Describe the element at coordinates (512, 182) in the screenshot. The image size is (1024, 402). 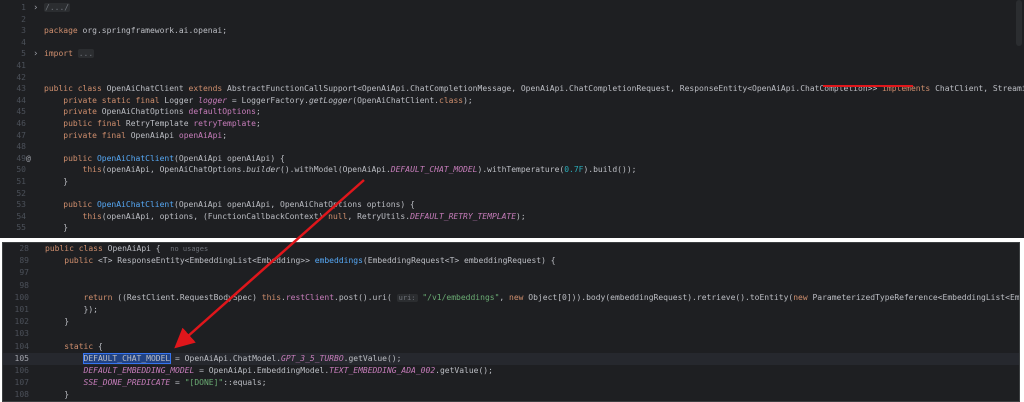
I see `code-line: 51 }` at that location.